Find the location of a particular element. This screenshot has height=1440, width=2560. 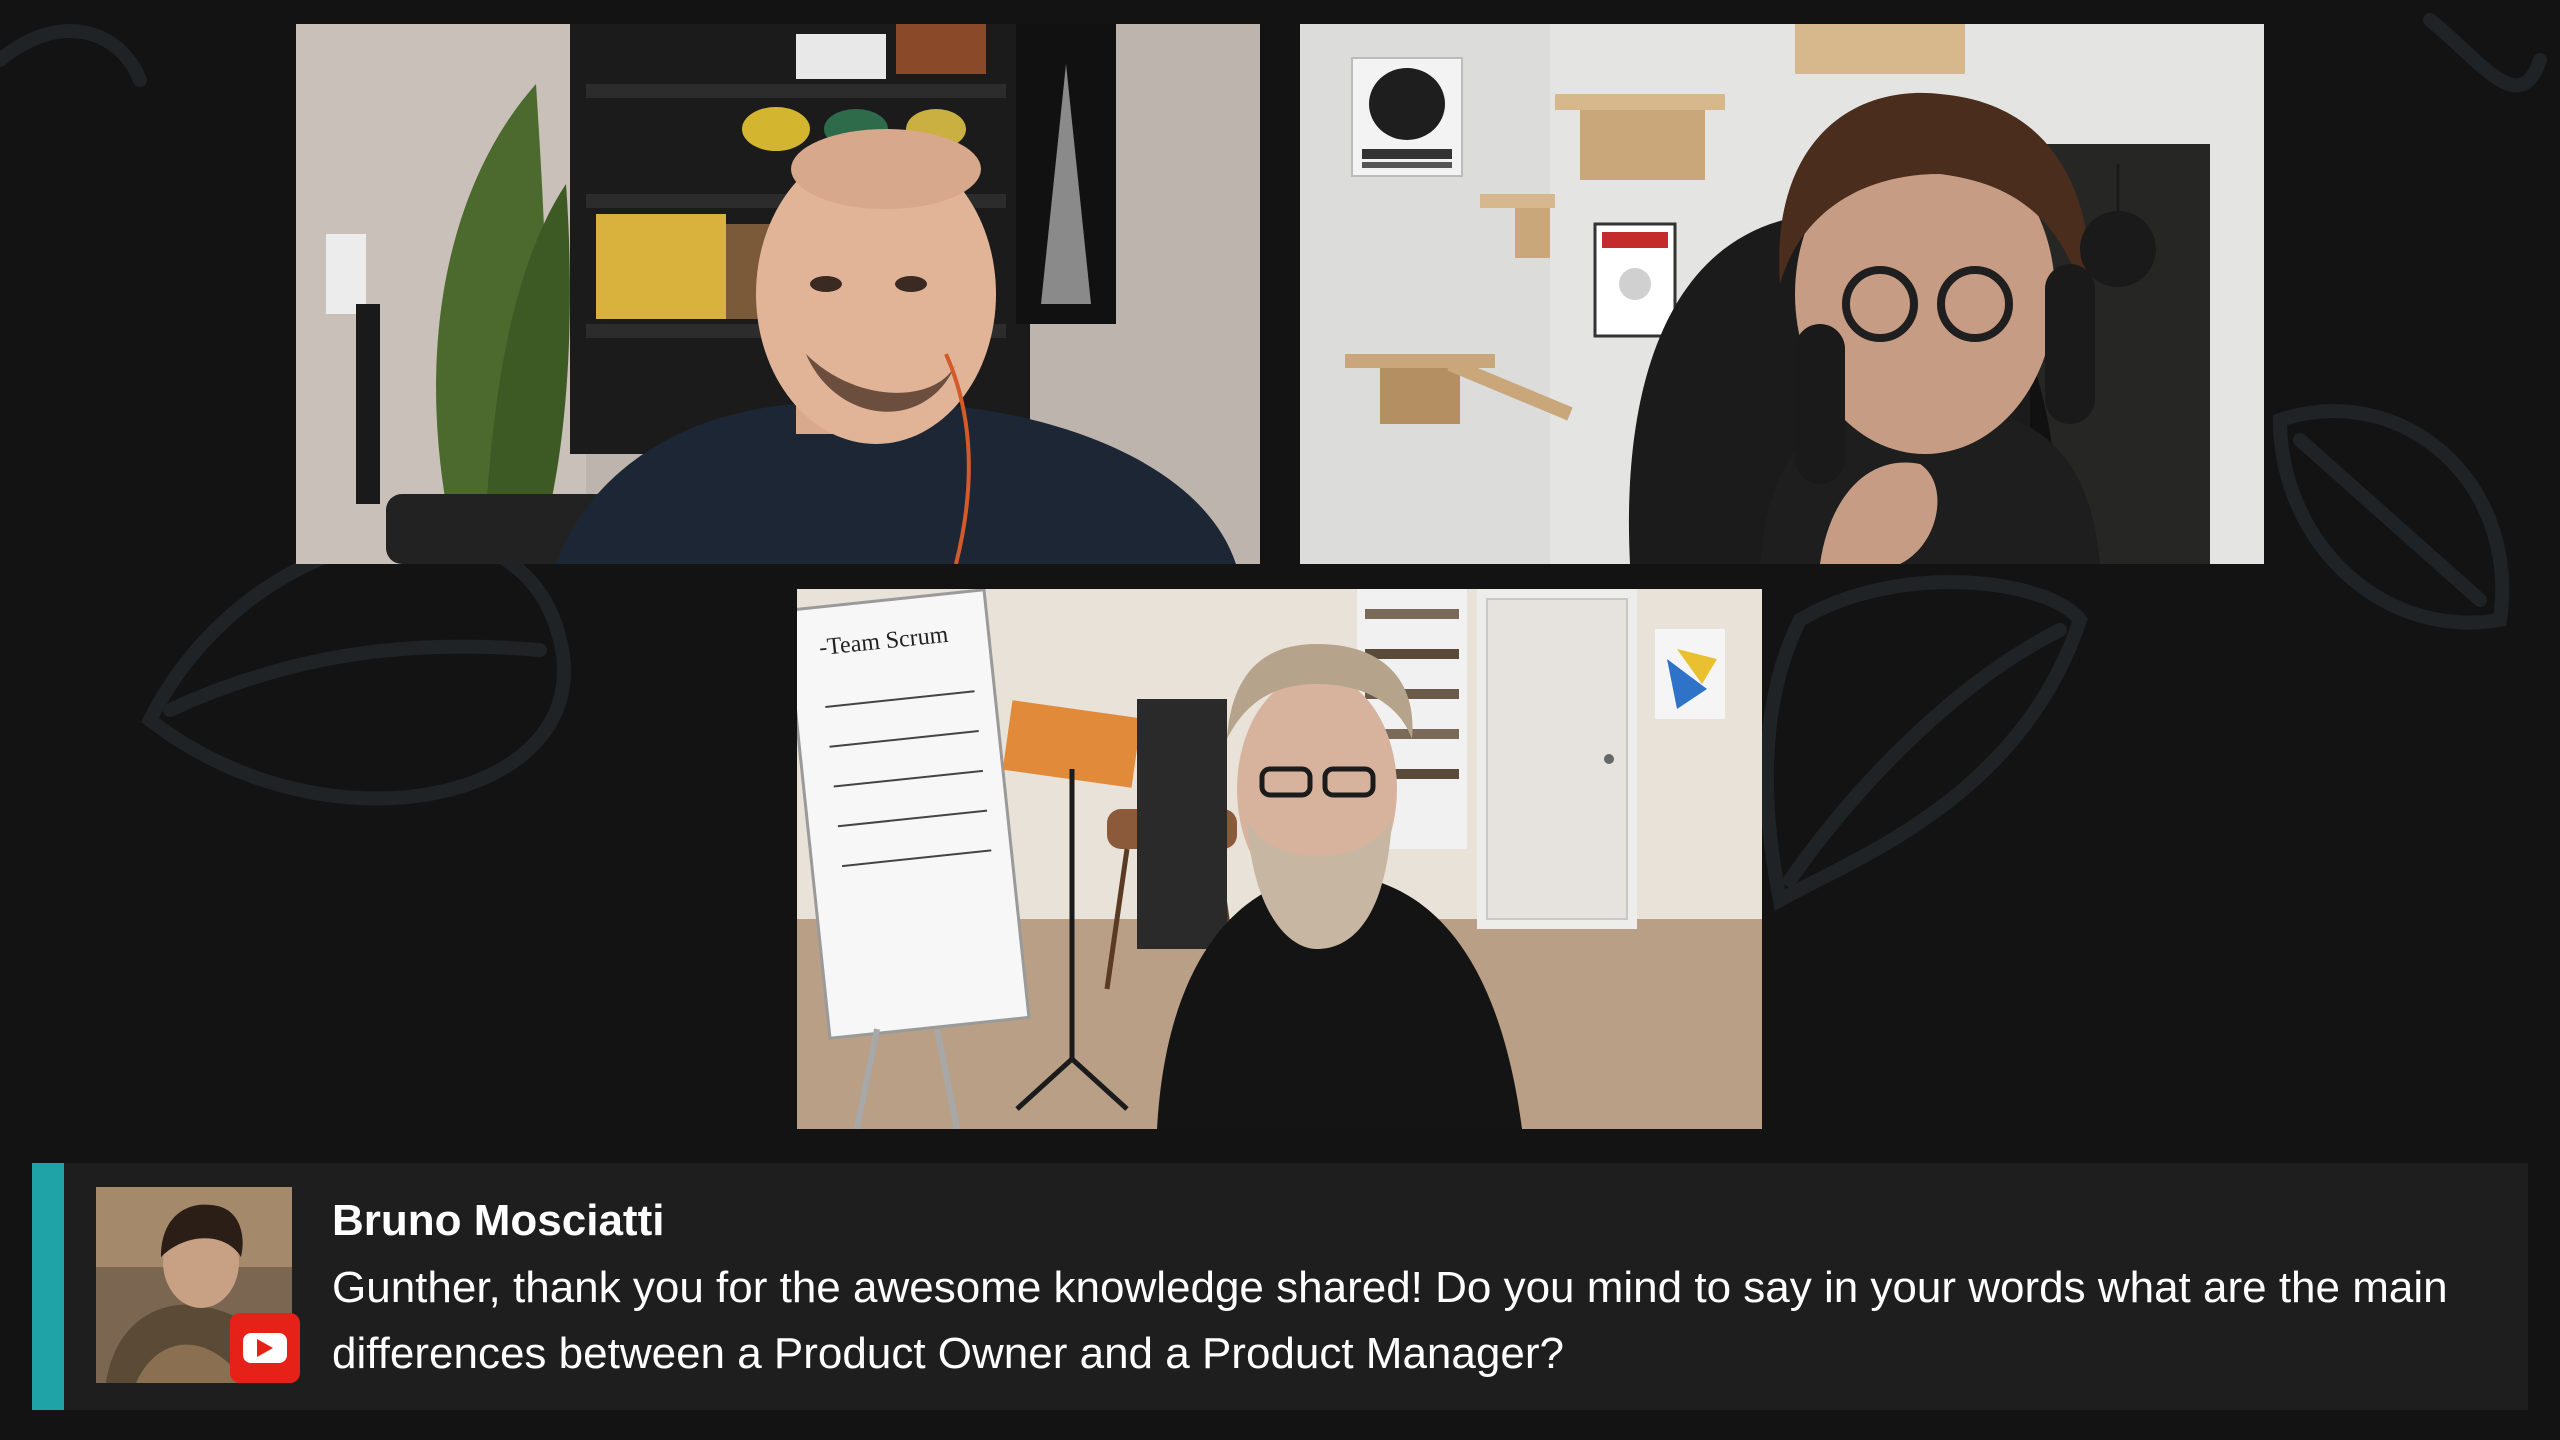

participant-video-frame: -Team Scrum is located at coordinates (1279, 859).